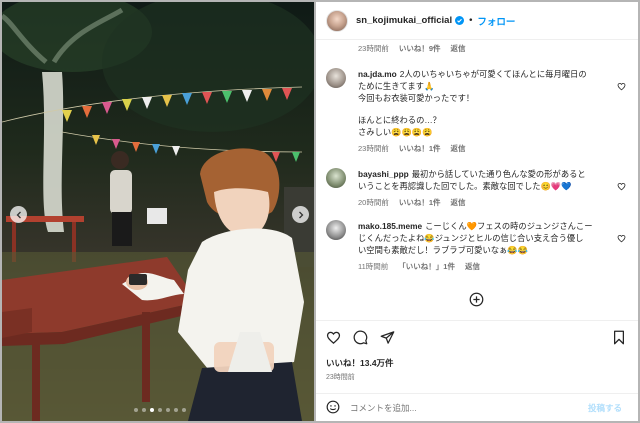  Describe the element at coordinates (482, 149) in the screenshot. I see `comment-meta: 23時間前 いいね！1件 返信` at that location.